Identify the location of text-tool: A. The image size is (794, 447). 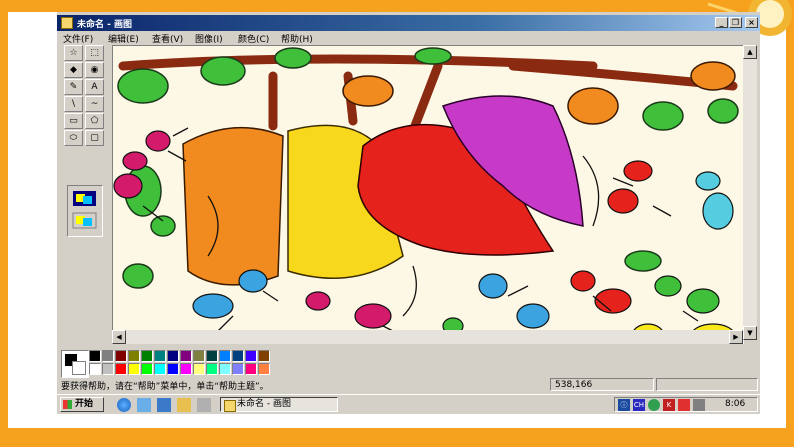
(94, 87).